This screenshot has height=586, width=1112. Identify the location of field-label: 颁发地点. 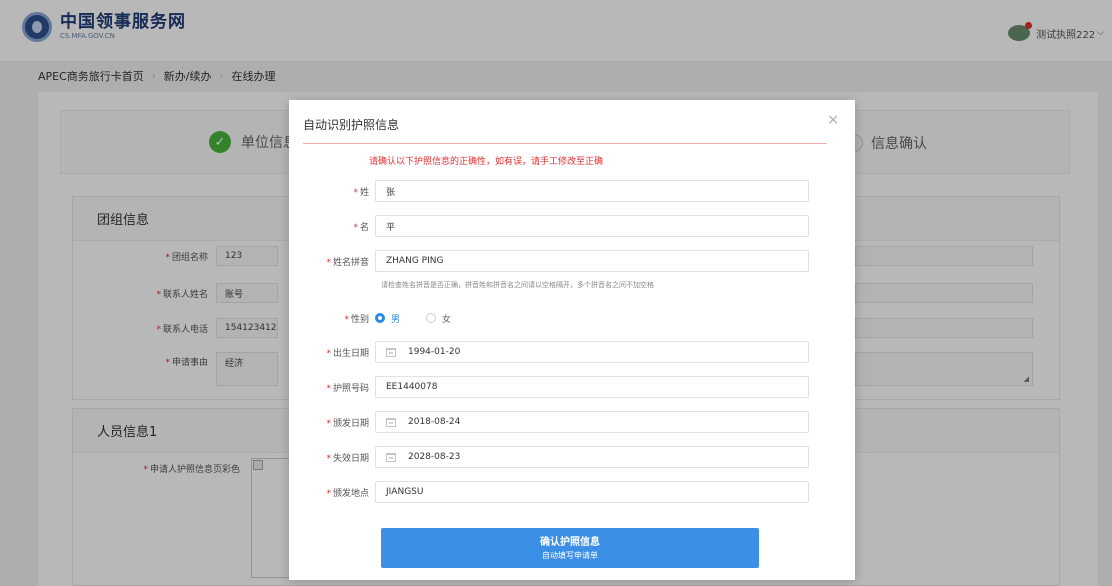
(350, 493).